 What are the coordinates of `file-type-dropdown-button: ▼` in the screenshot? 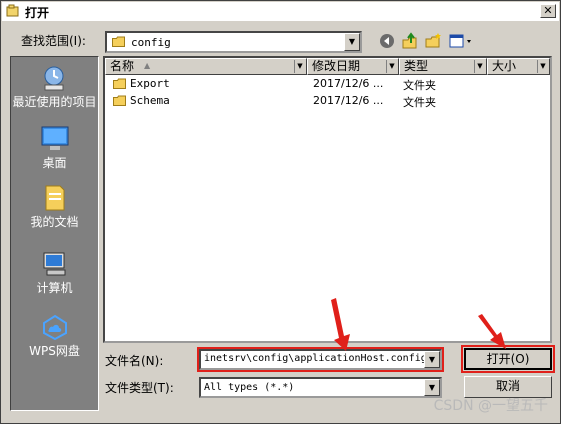 It's located at (432, 387).